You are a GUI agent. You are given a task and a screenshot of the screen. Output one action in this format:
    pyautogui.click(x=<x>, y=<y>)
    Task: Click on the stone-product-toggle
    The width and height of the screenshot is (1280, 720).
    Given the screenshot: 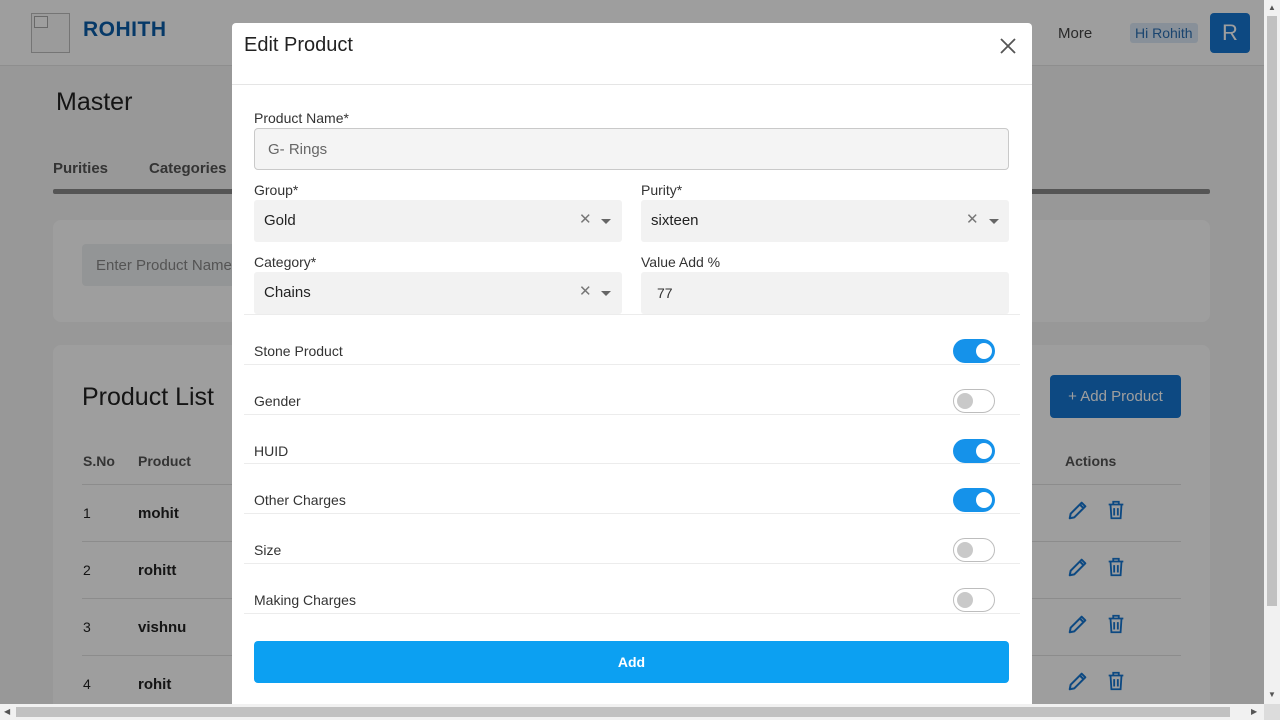 What is the action you would take?
    pyautogui.click(x=974, y=351)
    